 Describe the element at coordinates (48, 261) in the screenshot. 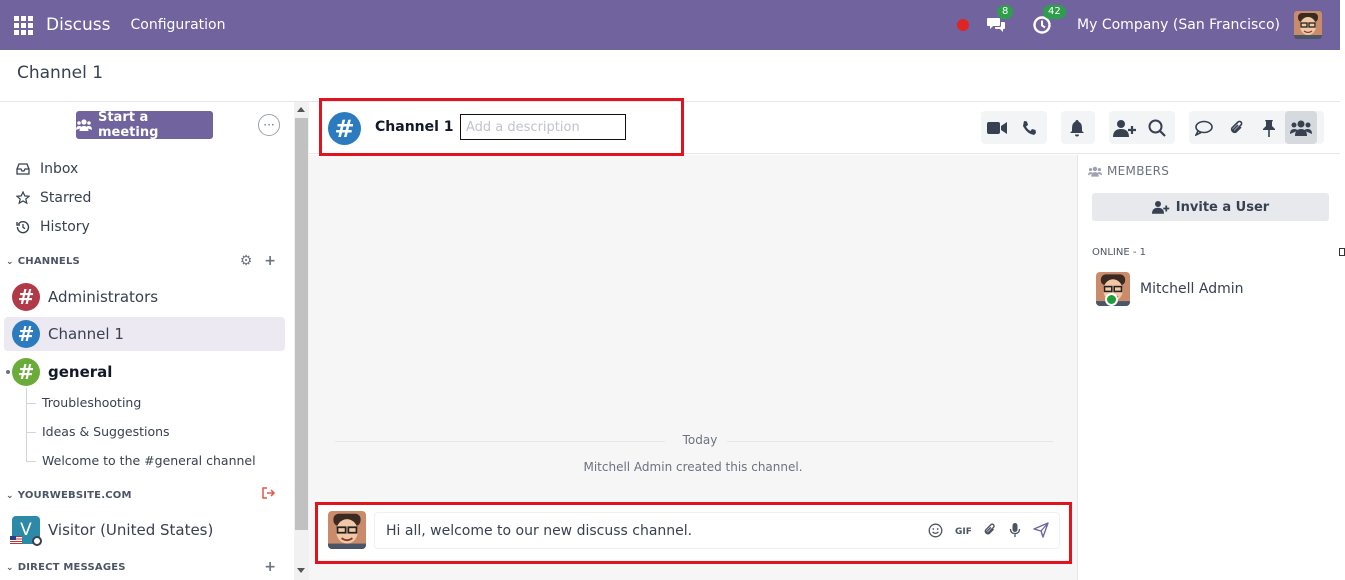

I see `channels-header-label: CHANNELS` at that location.